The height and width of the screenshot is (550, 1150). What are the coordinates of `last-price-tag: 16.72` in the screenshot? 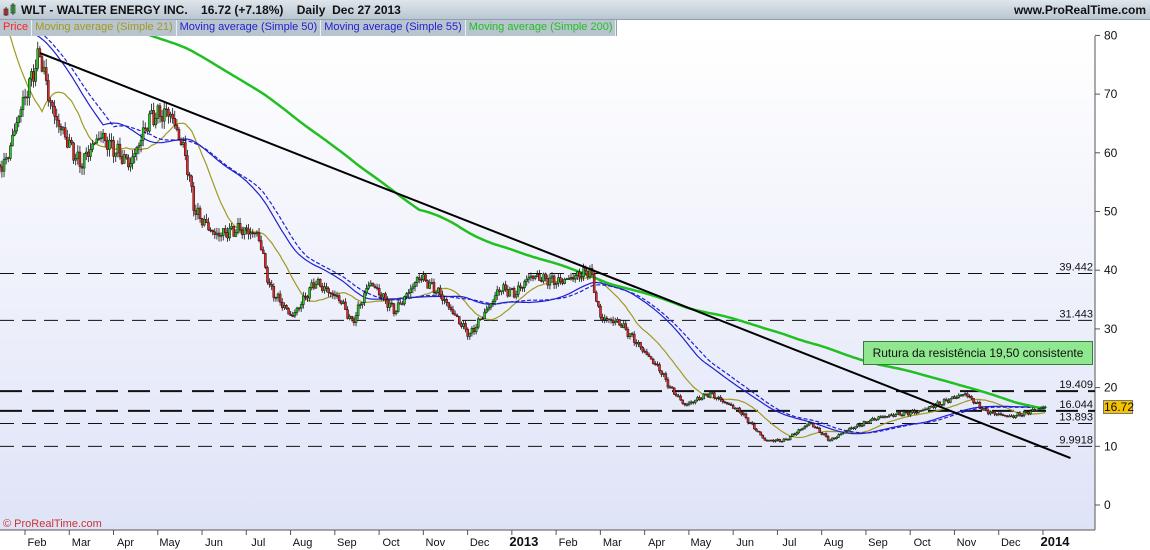 It's located at (1119, 407).